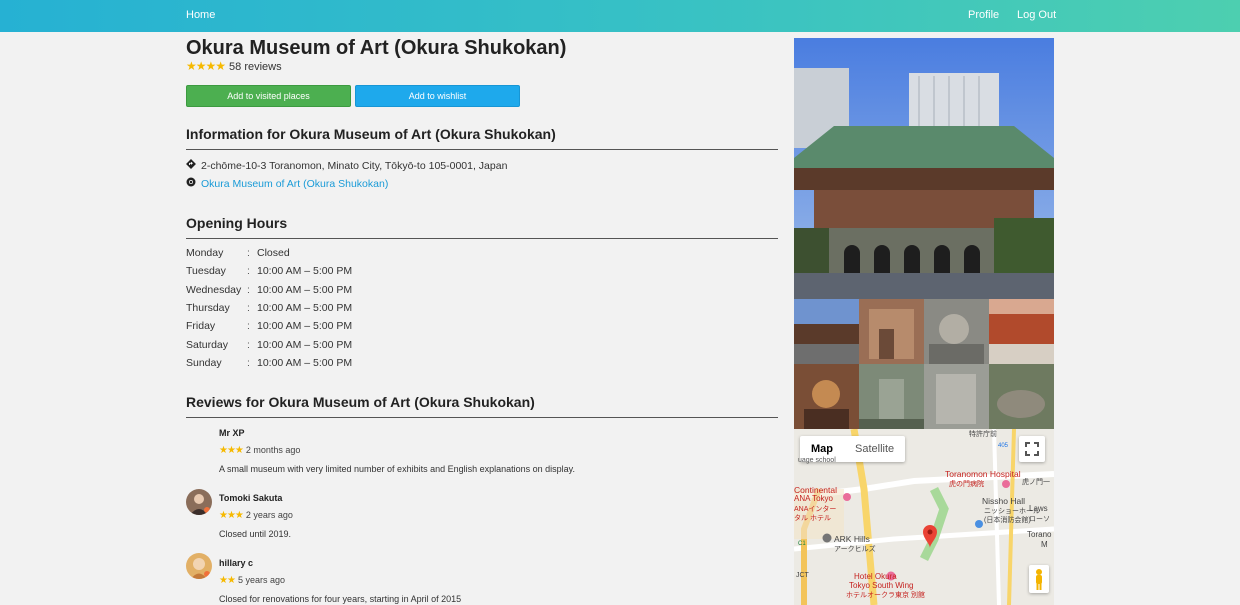 The height and width of the screenshot is (605, 1240). What do you see at coordinates (813, 498) in the screenshot?
I see `map-label: ANA Tokyo` at bounding box center [813, 498].